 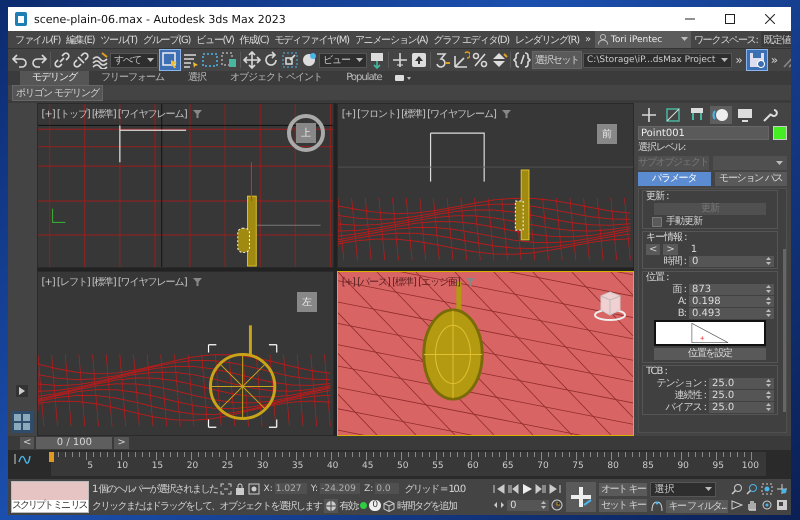 I want to click on set-keys-button, so click(x=581, y=497).